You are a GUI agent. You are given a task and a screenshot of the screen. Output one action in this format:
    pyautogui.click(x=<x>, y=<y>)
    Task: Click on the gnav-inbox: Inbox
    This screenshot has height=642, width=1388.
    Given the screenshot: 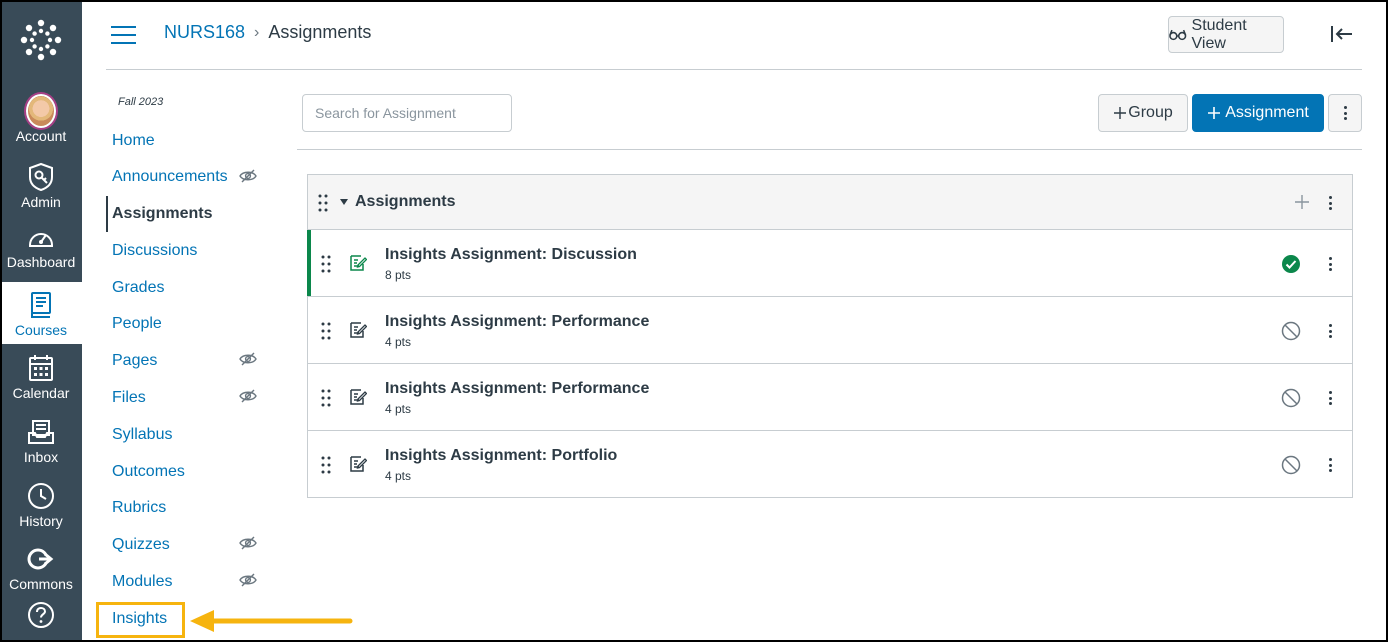 What is the action you would take?
    pyautogui.click(x=41, y=440)
    